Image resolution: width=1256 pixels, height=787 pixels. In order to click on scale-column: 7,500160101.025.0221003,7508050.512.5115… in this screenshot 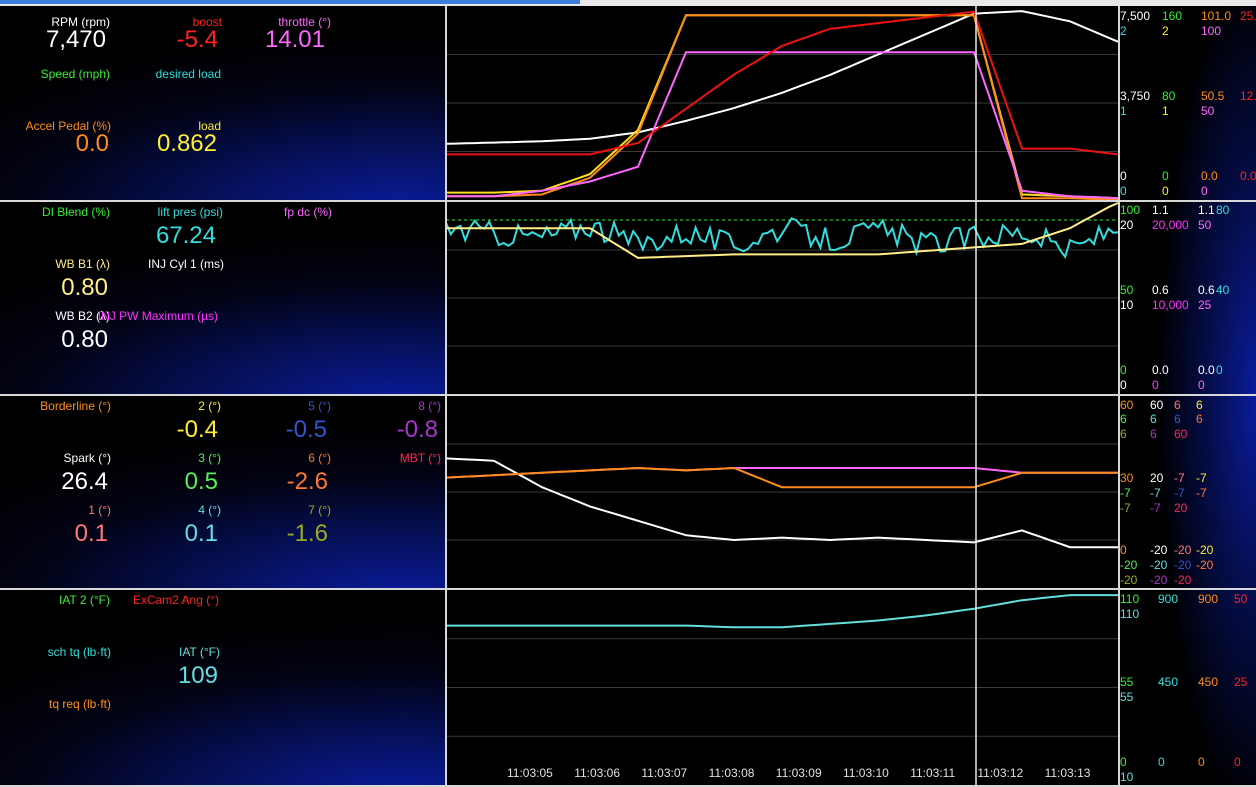, I will do `click(1188, 396)`.